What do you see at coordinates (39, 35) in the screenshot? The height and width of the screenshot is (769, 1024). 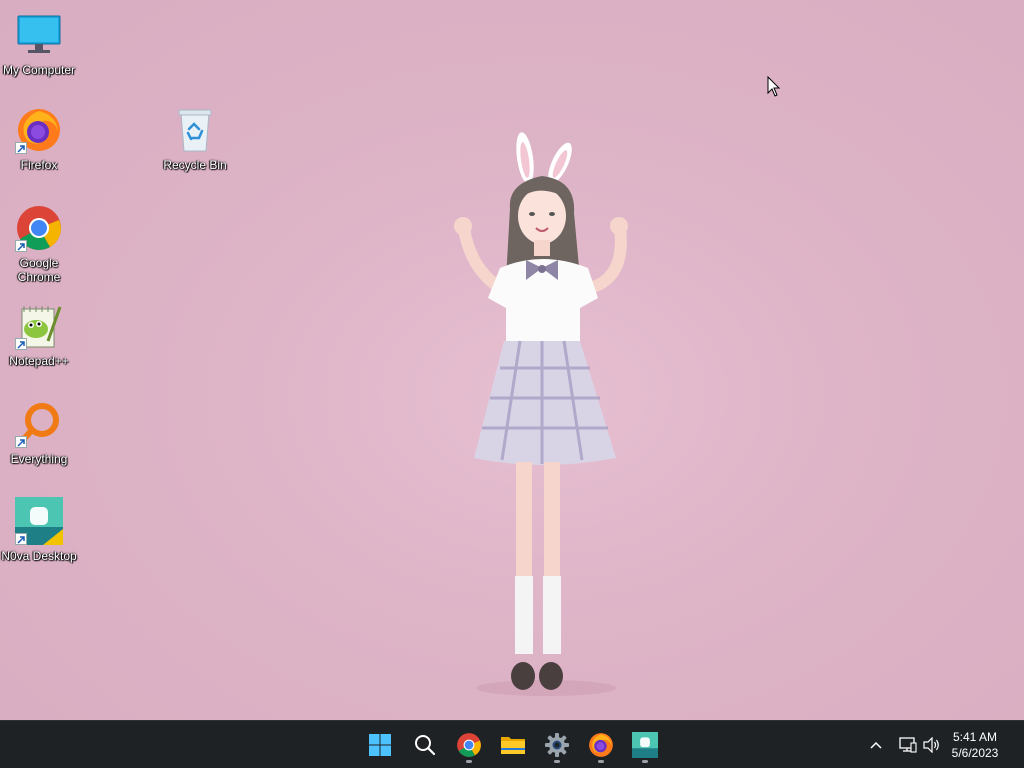 I see `computer-icon` at bounding box center [39, 35].